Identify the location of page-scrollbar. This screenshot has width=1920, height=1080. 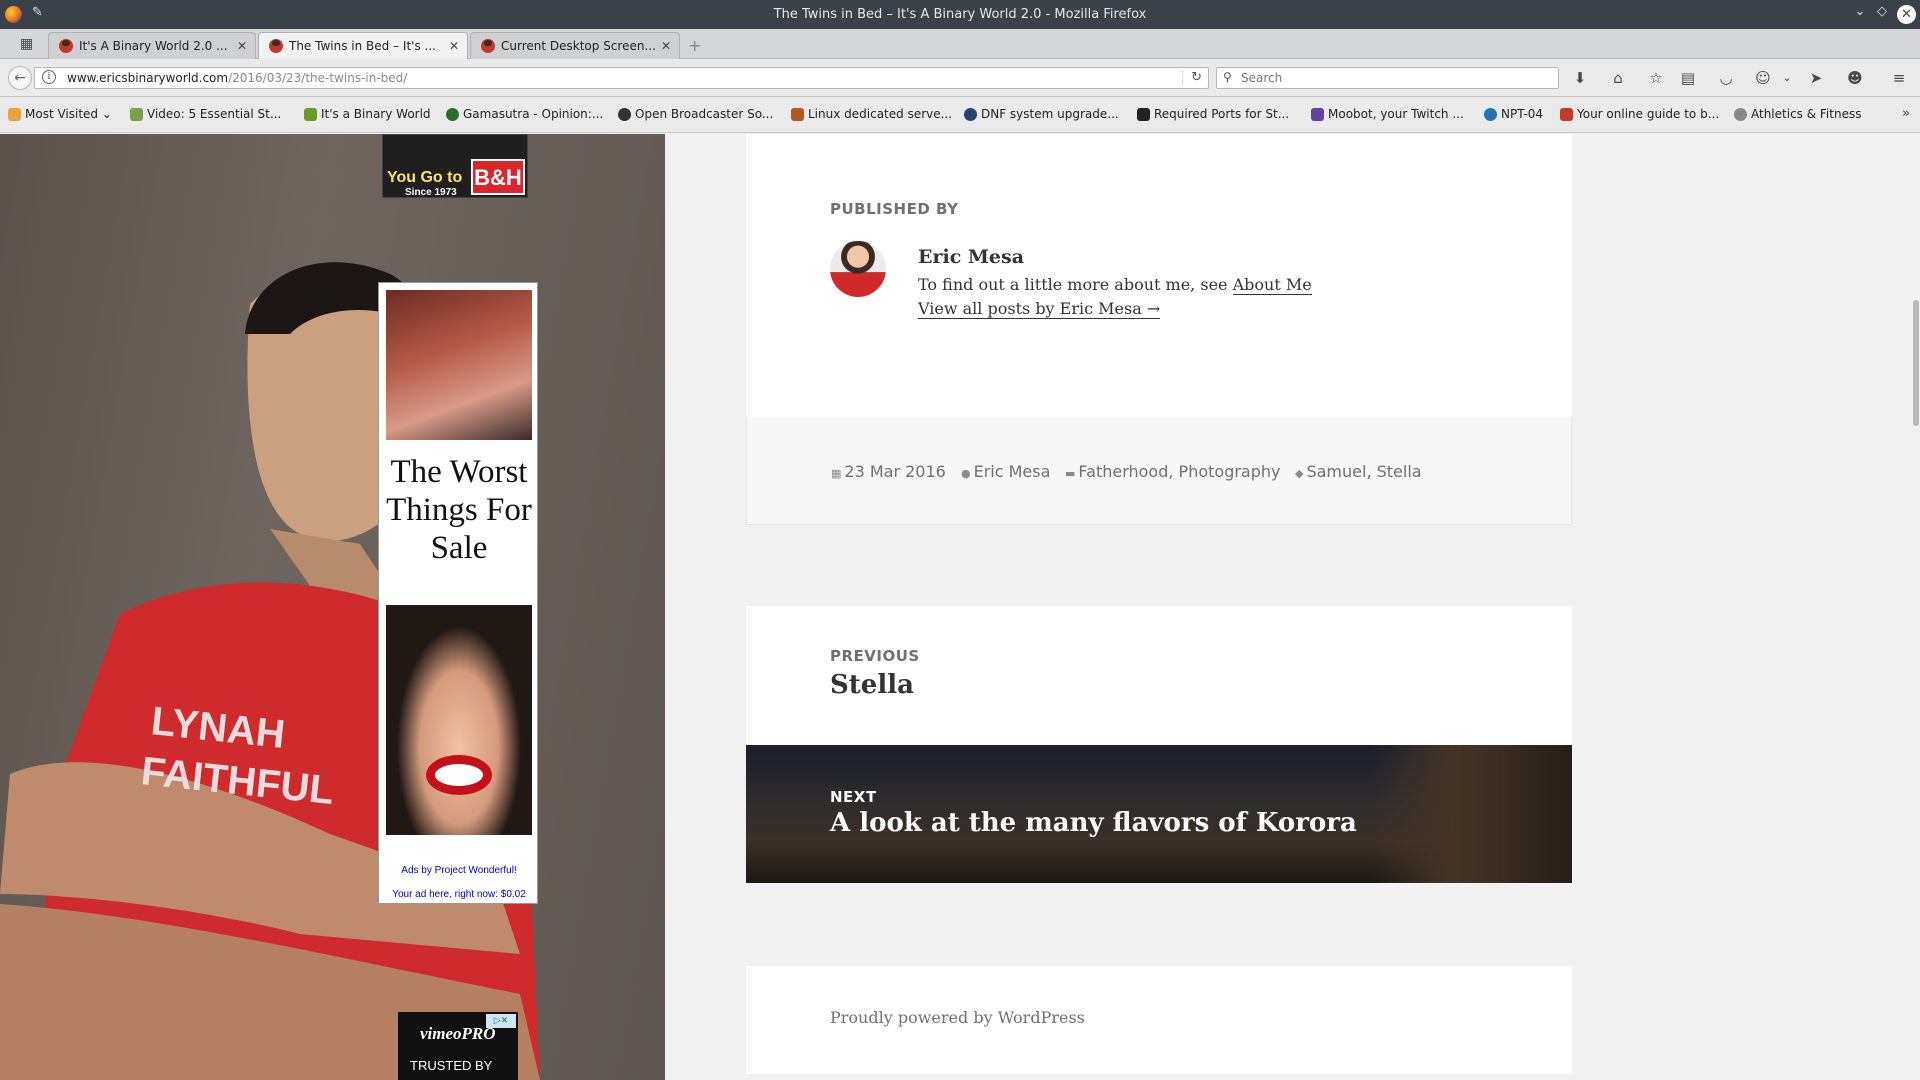
(1916, 607).